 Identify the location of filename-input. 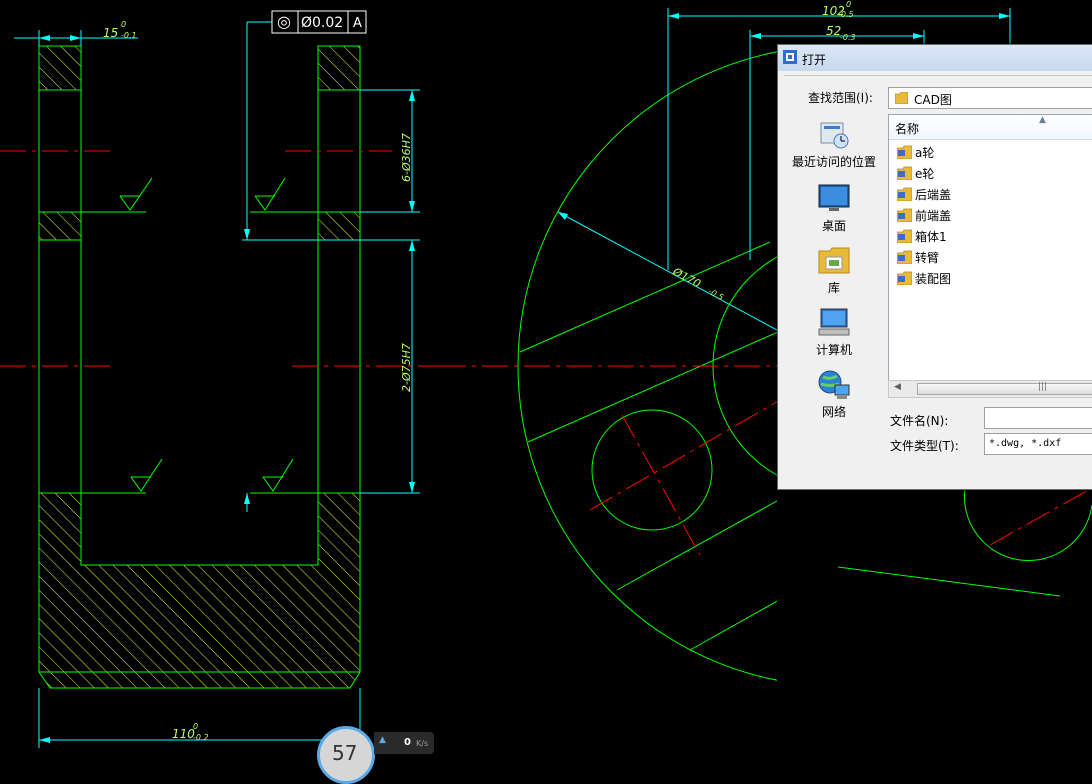
(1038, 418).